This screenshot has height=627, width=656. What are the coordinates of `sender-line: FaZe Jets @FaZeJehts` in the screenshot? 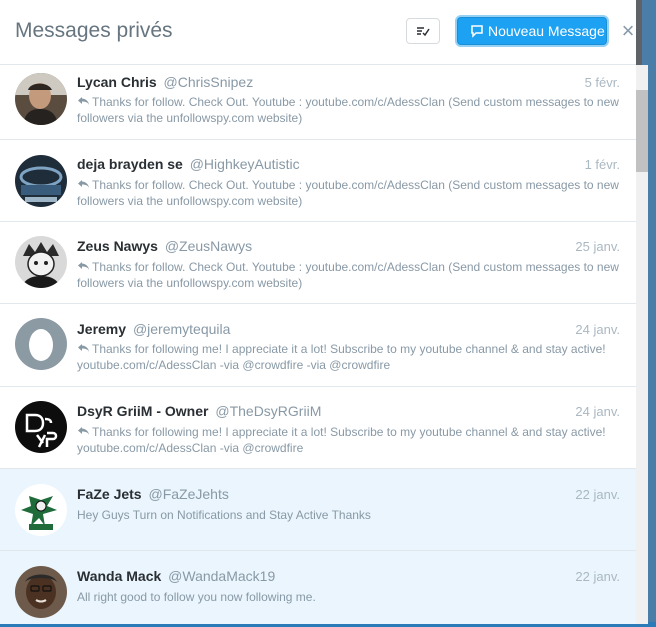 It's located at (153, 494).